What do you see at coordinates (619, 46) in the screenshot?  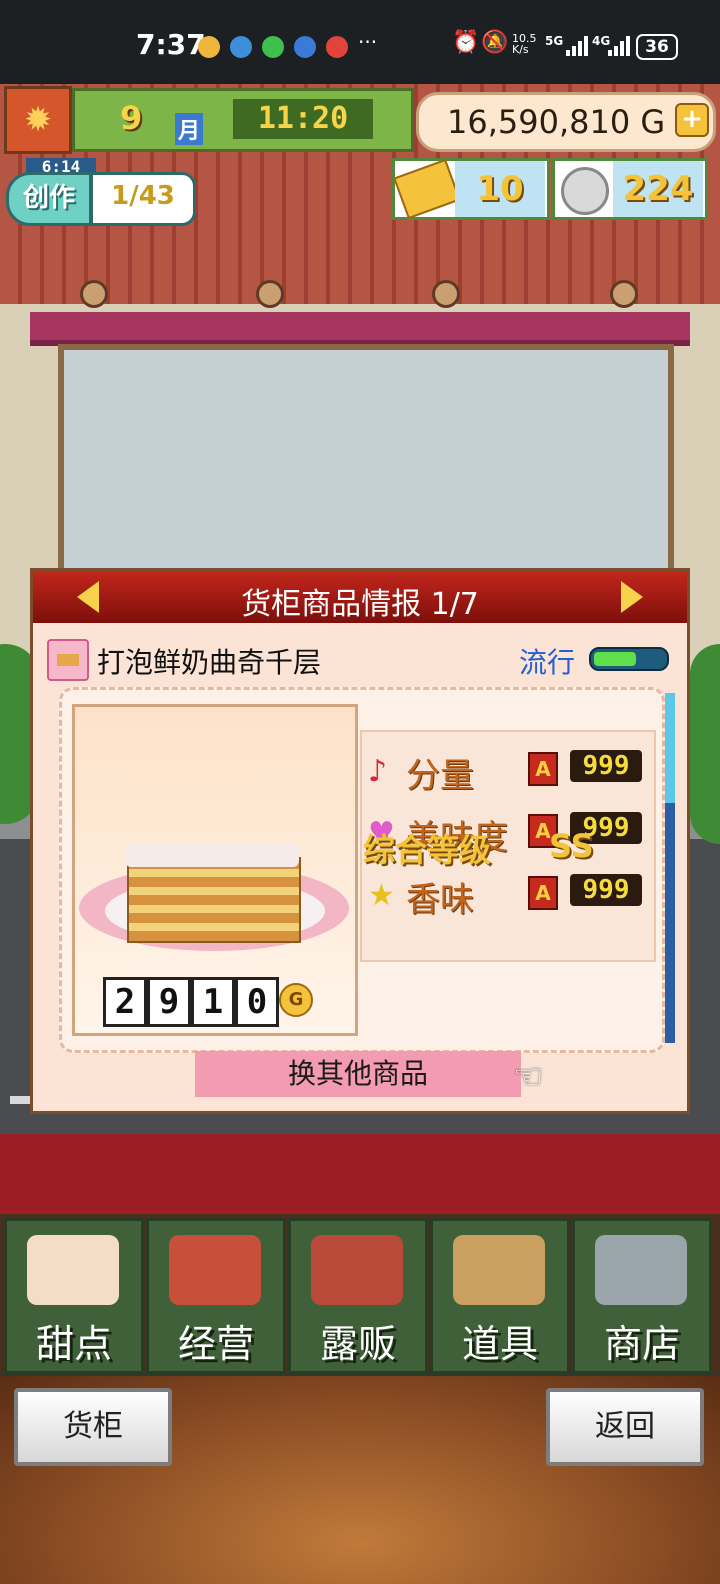 I see `signal-4g-icon` at bounding box center [619, 46].